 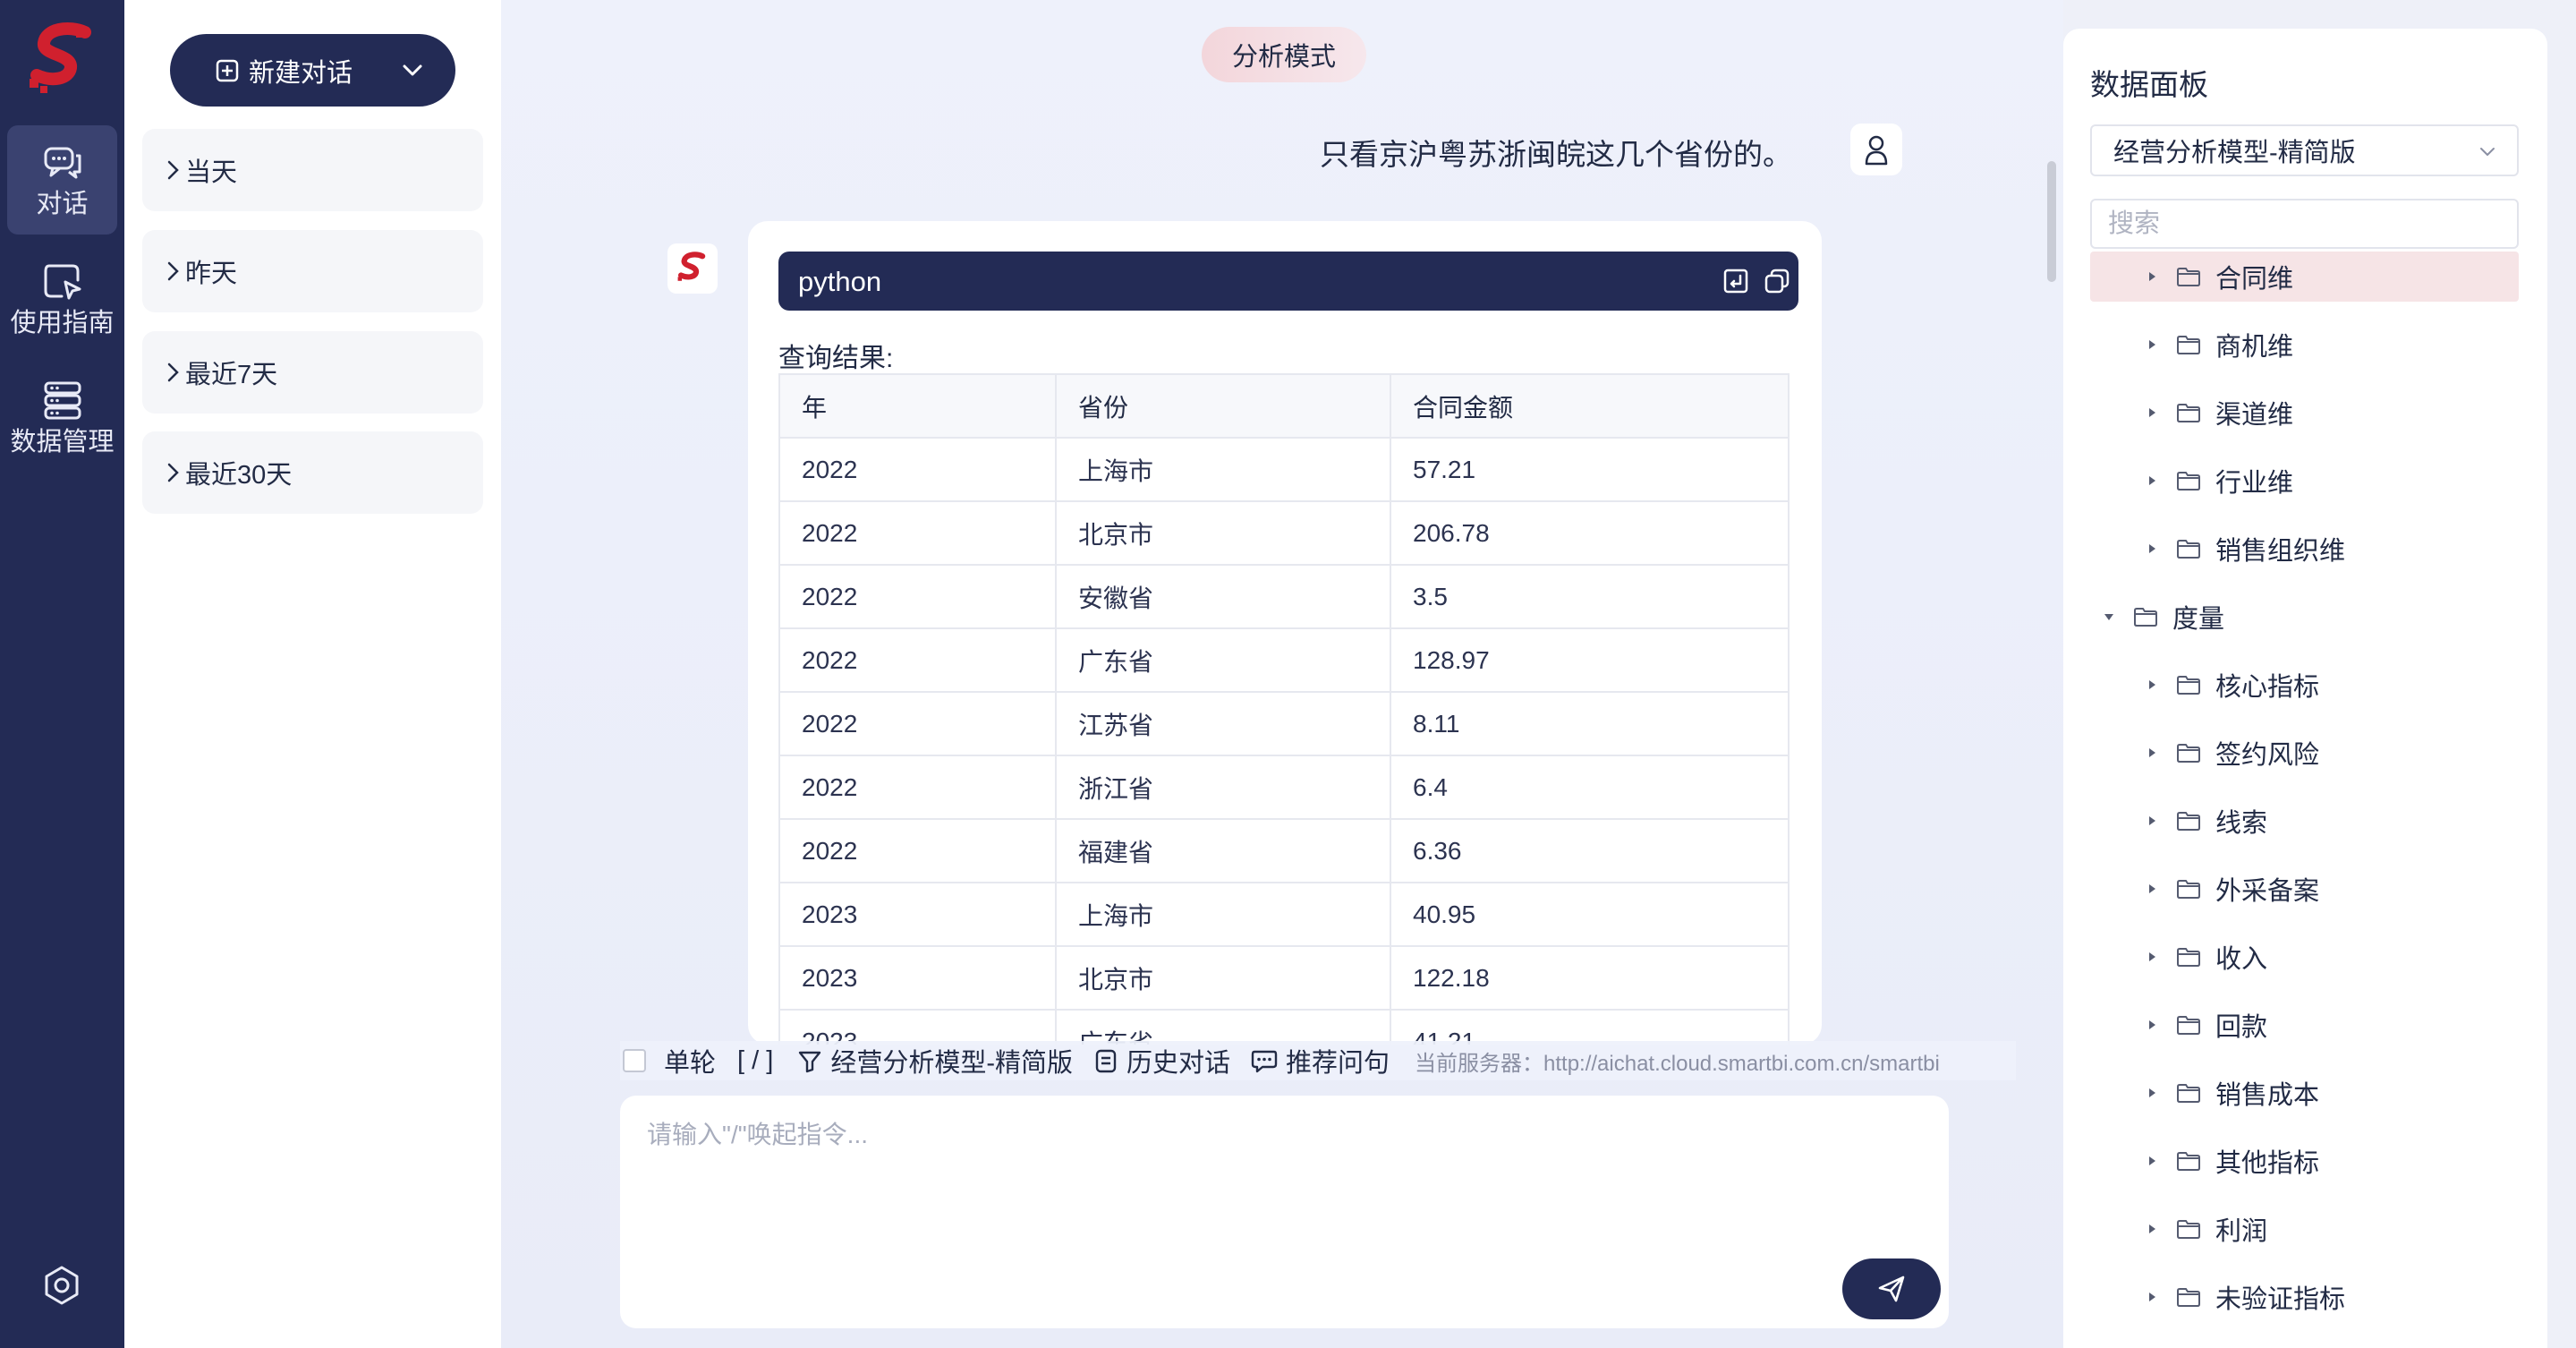 What do you see at coordinates (1892, 1288) in the screenshot?
I see `send-button` at bounding box center [1892, 1288].